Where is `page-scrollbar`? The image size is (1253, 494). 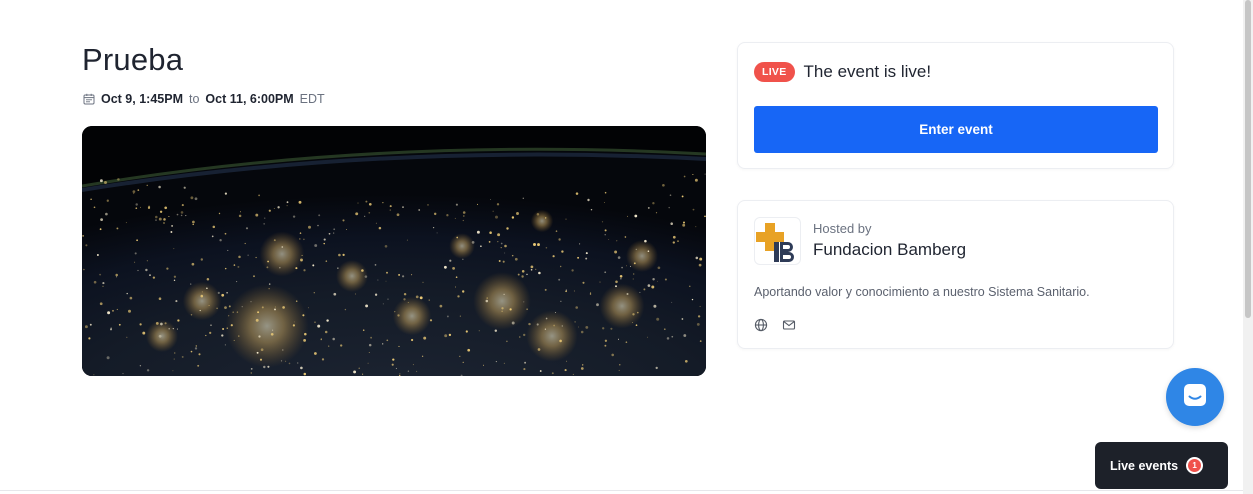
page-scrollbar is located at coordinates (1248, 247).